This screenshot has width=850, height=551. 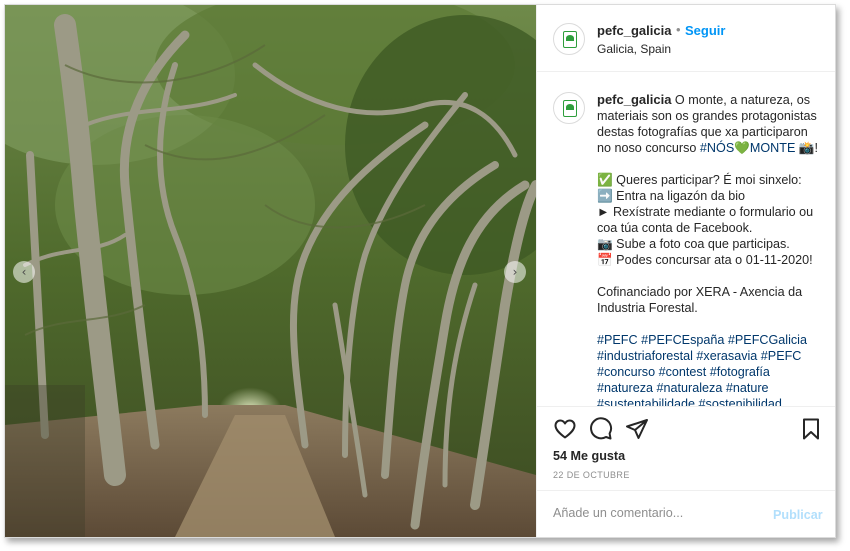 I want to click on post-date: 22 DE OCTUBRE, so click(x=591, y=475).